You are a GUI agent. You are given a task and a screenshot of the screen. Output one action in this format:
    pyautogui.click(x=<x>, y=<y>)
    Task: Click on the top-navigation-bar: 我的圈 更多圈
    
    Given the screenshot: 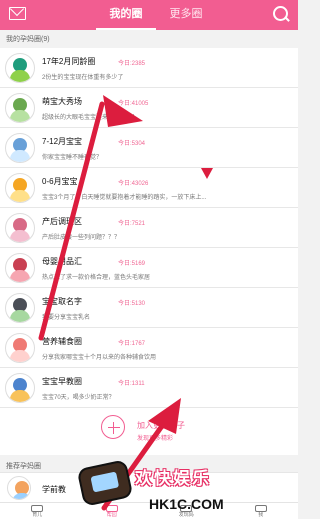 What is the action you would take?
    pyautogui.click(x=149, y=15)
    